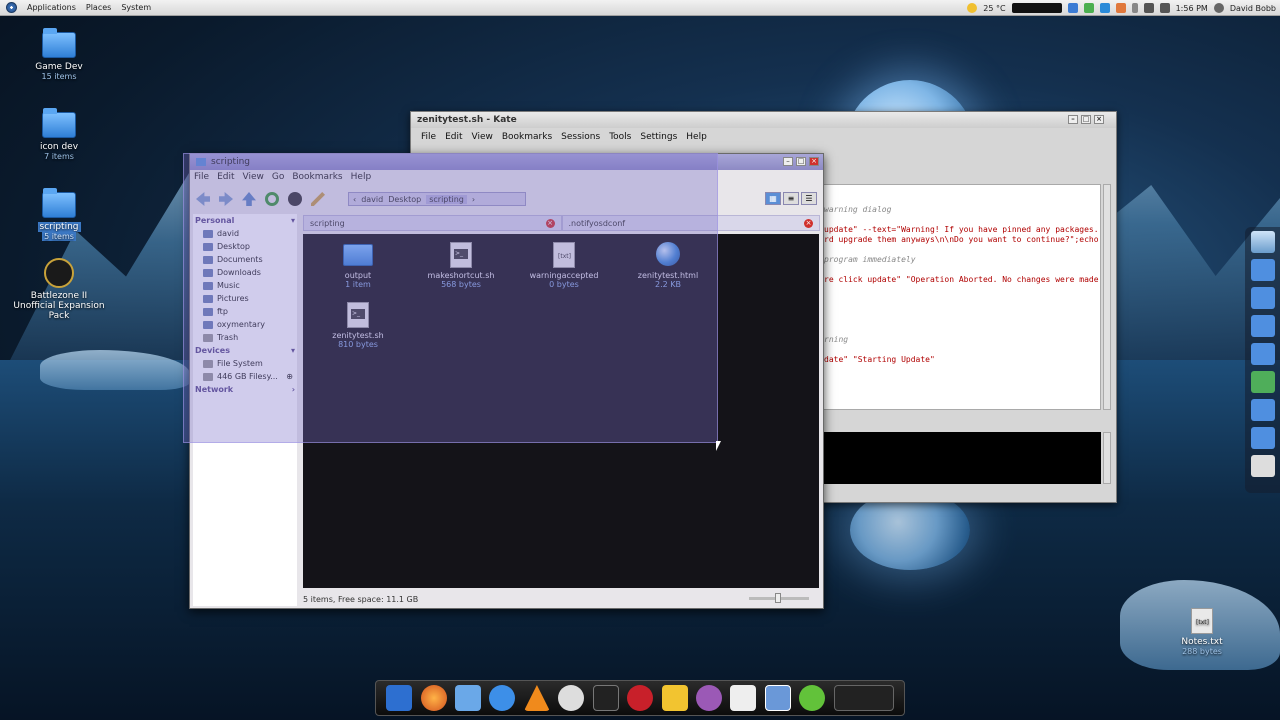 The height and width of the screenshot is (720, 1280). I want to click on distro-logo-icon, so click(11, 7).